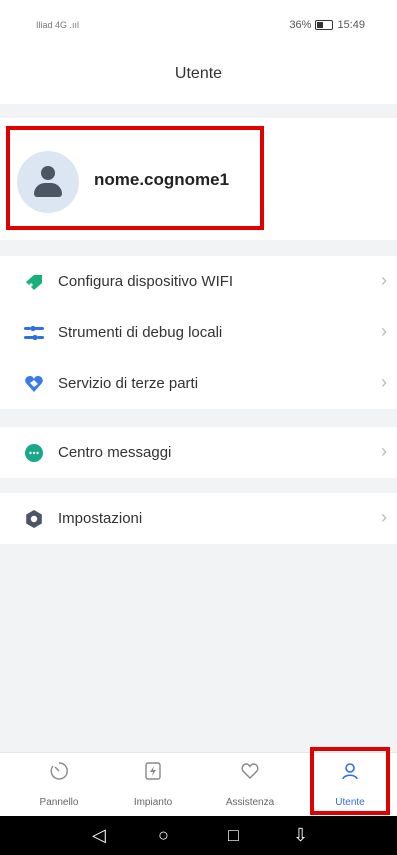  I want to click on menu-group-3: Impostazioni ›, so click(198, 518).